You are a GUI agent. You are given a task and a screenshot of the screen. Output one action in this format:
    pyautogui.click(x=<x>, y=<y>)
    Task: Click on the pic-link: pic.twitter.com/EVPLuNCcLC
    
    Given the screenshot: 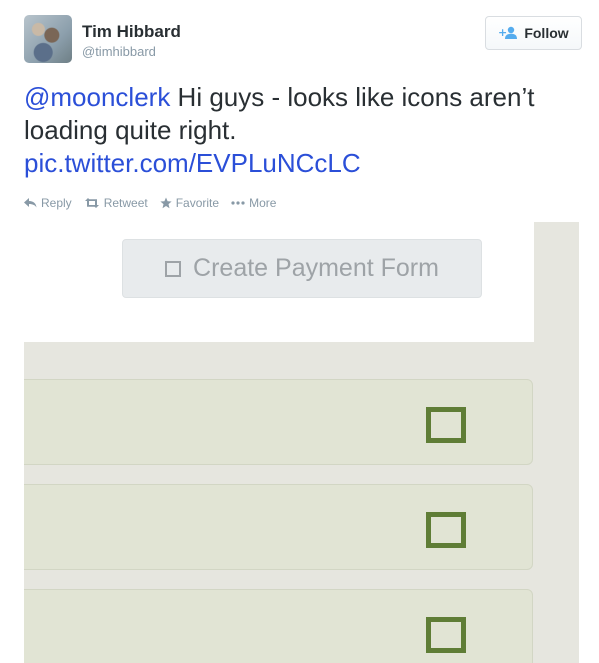 What is the action you would take?
    pyautogui.click(x=192, y=163)
    